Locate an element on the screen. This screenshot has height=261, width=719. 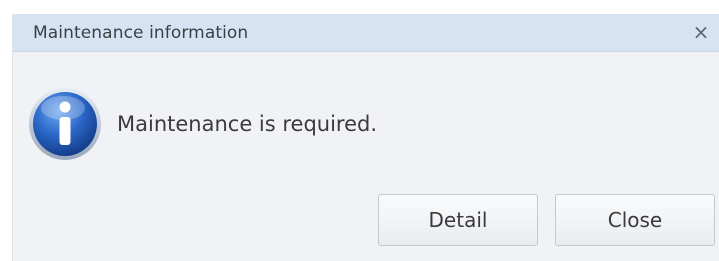
dialog-titlebar: Maintenance information × is located at coordinates (366, 33).